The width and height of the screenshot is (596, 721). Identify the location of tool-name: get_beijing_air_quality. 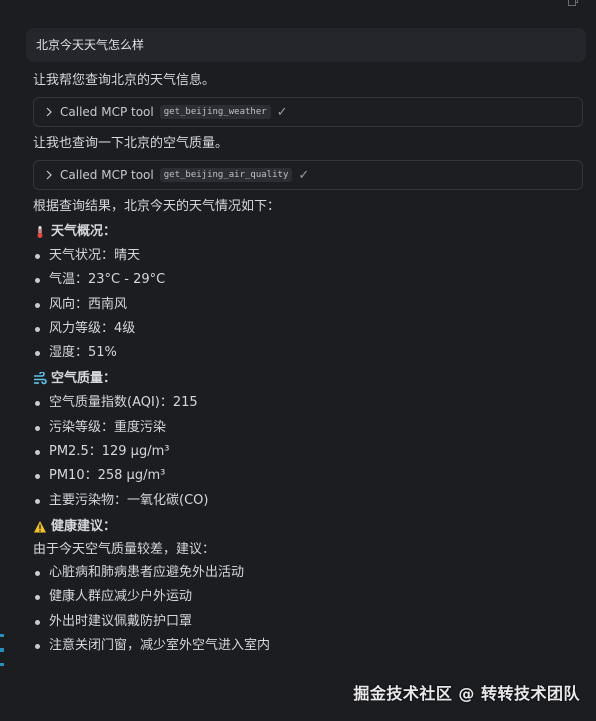
(226, 175).